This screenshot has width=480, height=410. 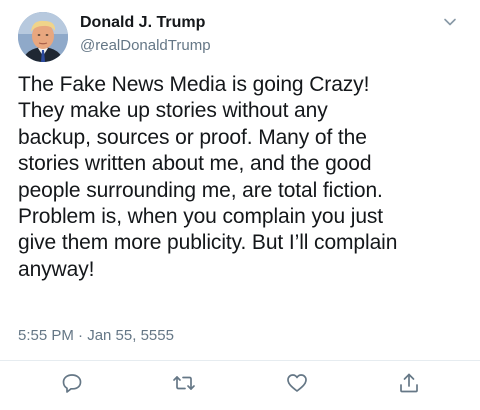 I want to click on heart-icon, so click(x=297, y=383).